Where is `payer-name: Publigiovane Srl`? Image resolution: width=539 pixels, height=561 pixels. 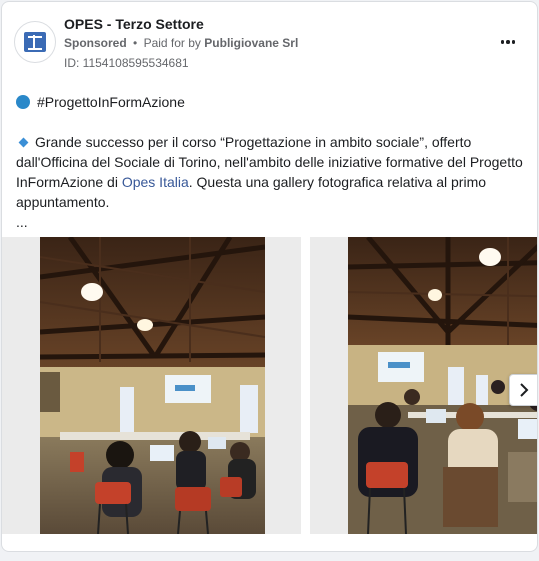 payer-name: Publigiovane Srl is located at coordinates (251, 43).